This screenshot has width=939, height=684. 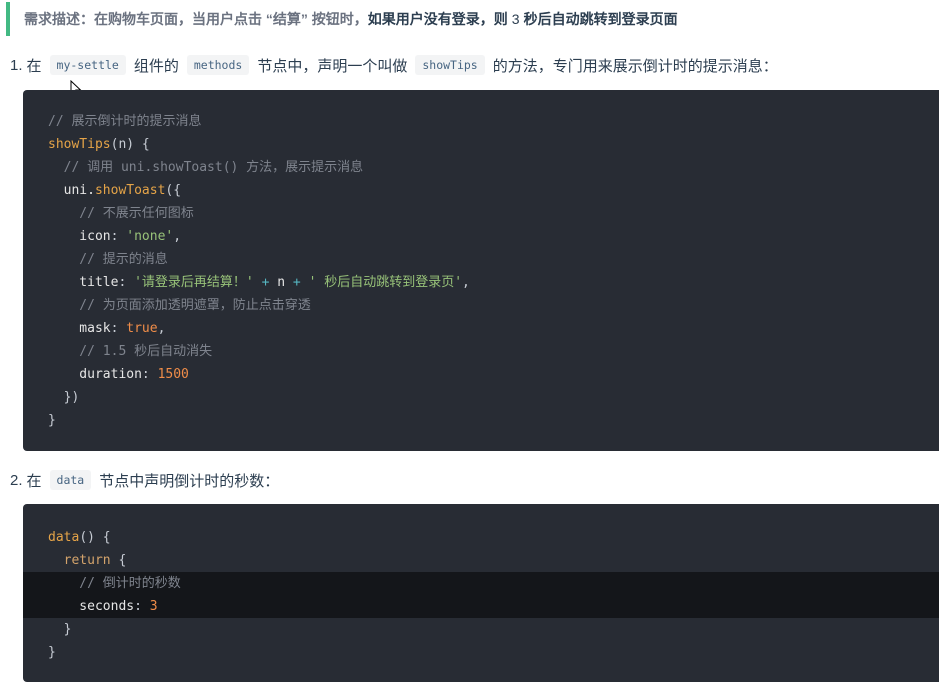 I want to click on code-line: }), so click(x=64, y=397).